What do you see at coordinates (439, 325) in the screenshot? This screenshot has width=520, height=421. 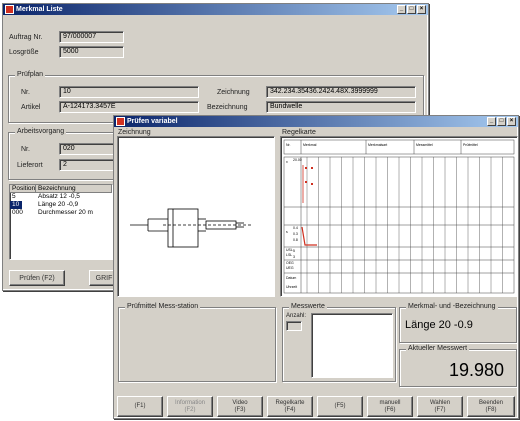 I see `merkmal-value: Länge 20 -0.9` at bounding box center [439, 325].